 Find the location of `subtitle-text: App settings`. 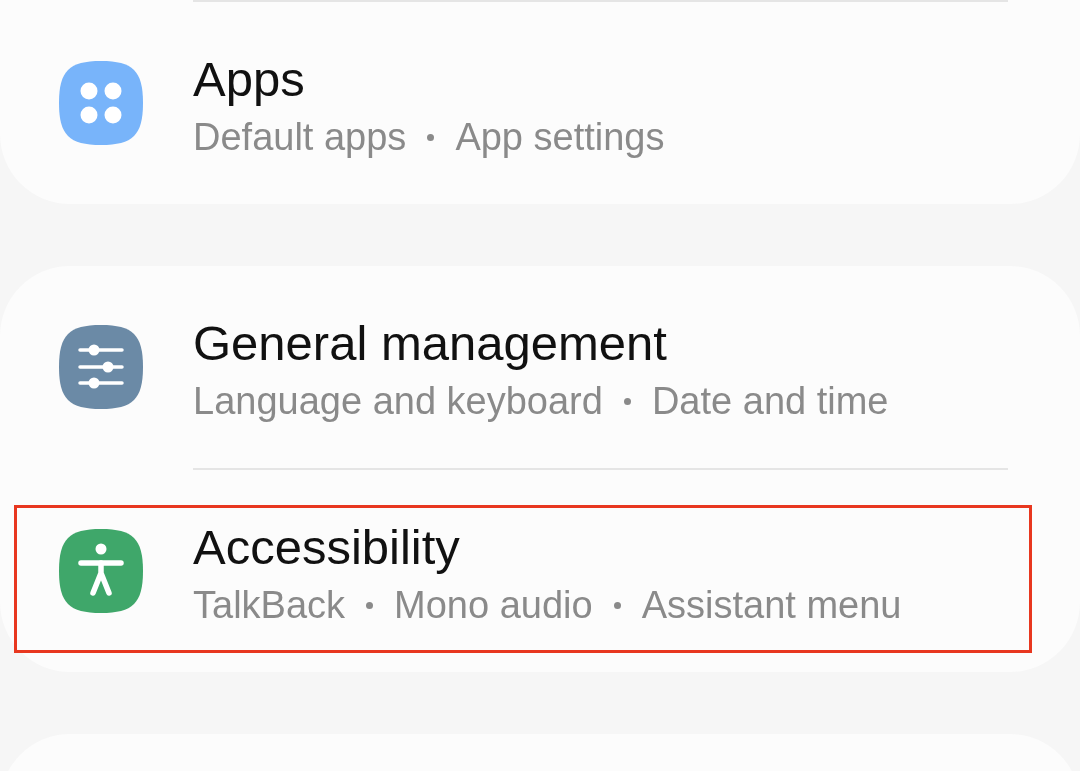

subtitle-text: App settings is located at coordinates (560, 137).